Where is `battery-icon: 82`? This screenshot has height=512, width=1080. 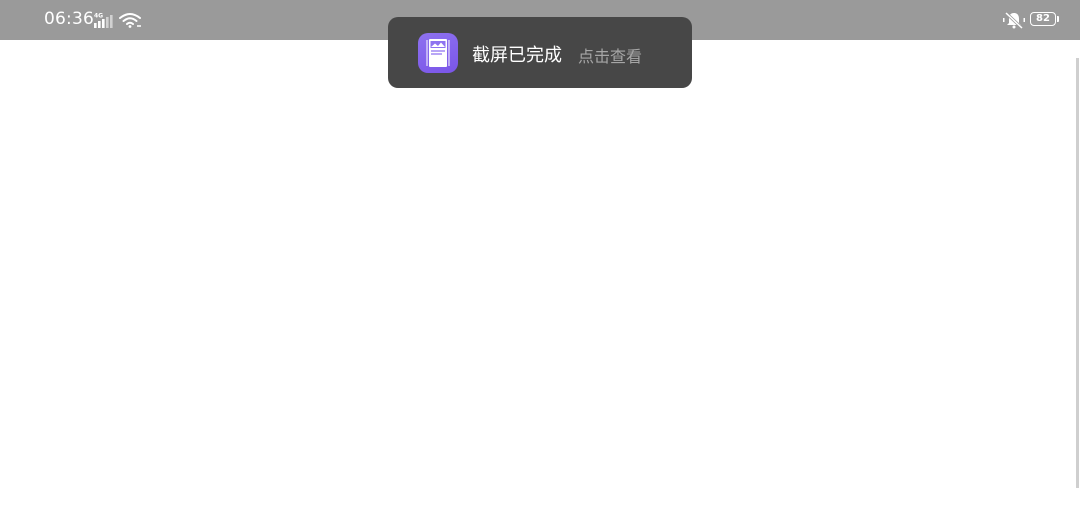 battery-icon: 82 is located at coordinates (1043, 19).